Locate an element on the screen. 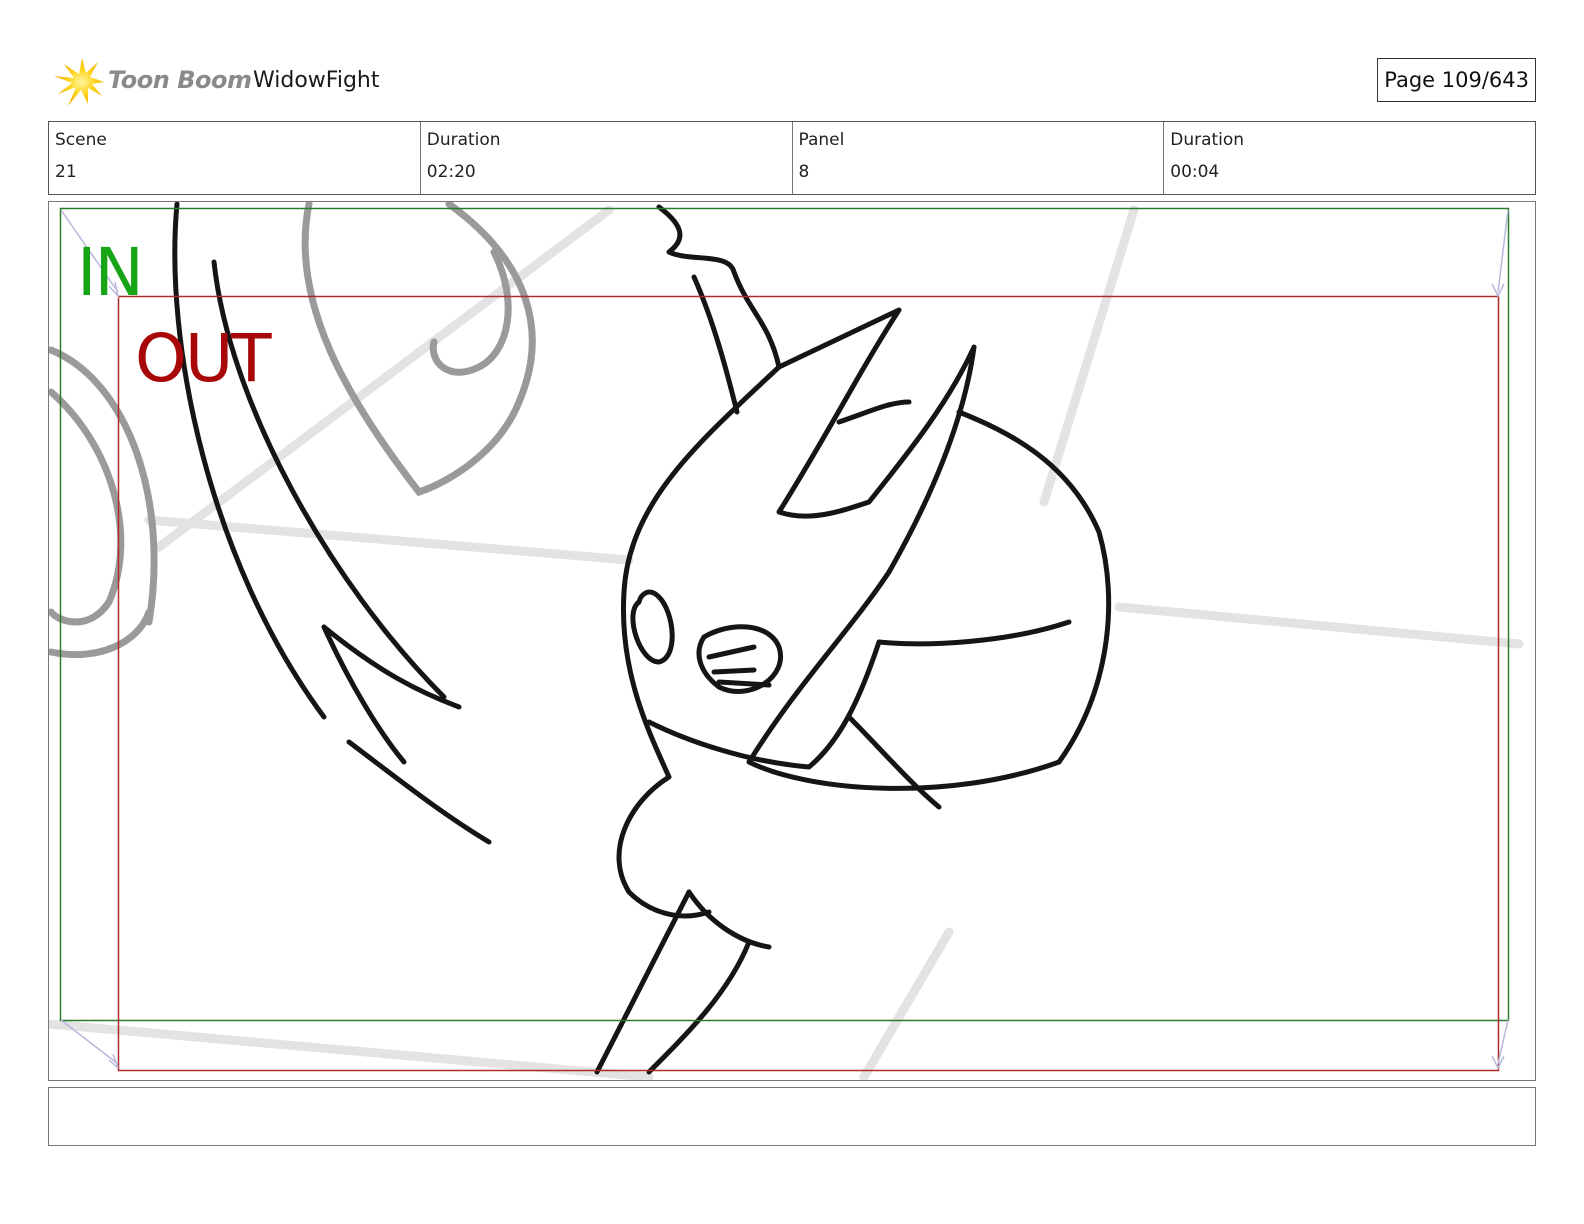 This screenshot has height=1224, width=1584. toon-boom-logo: Toon Boom is located at coordinates (152, 82).